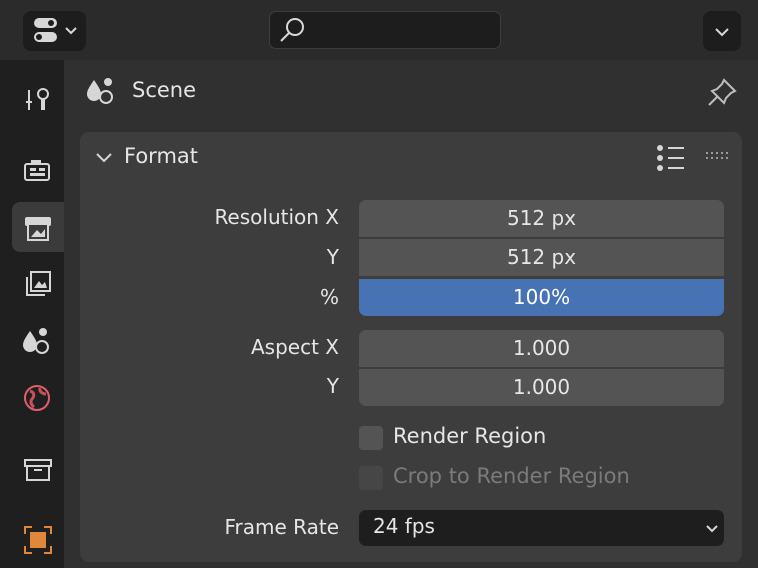 The image size is (758, 568). Describe the element at coordinates (371, 438) in the screenshot. I see `render-region-checkbox` at that location.